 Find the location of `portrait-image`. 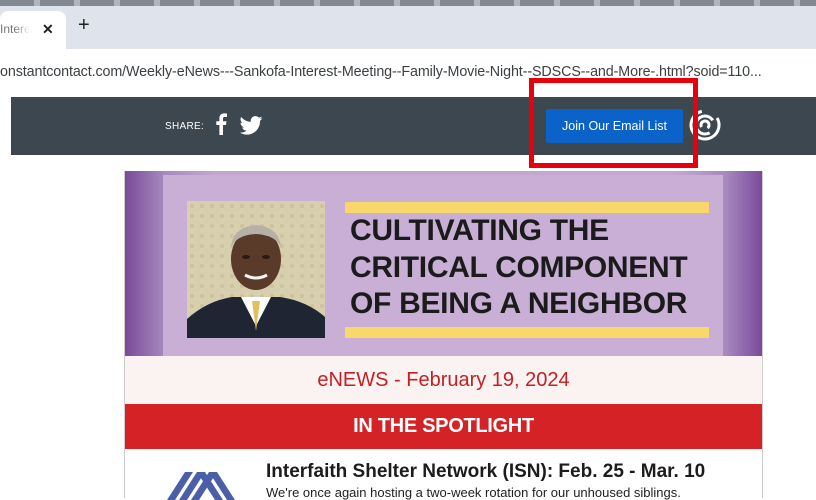

portrait-image is located at coordinates (256, 269).